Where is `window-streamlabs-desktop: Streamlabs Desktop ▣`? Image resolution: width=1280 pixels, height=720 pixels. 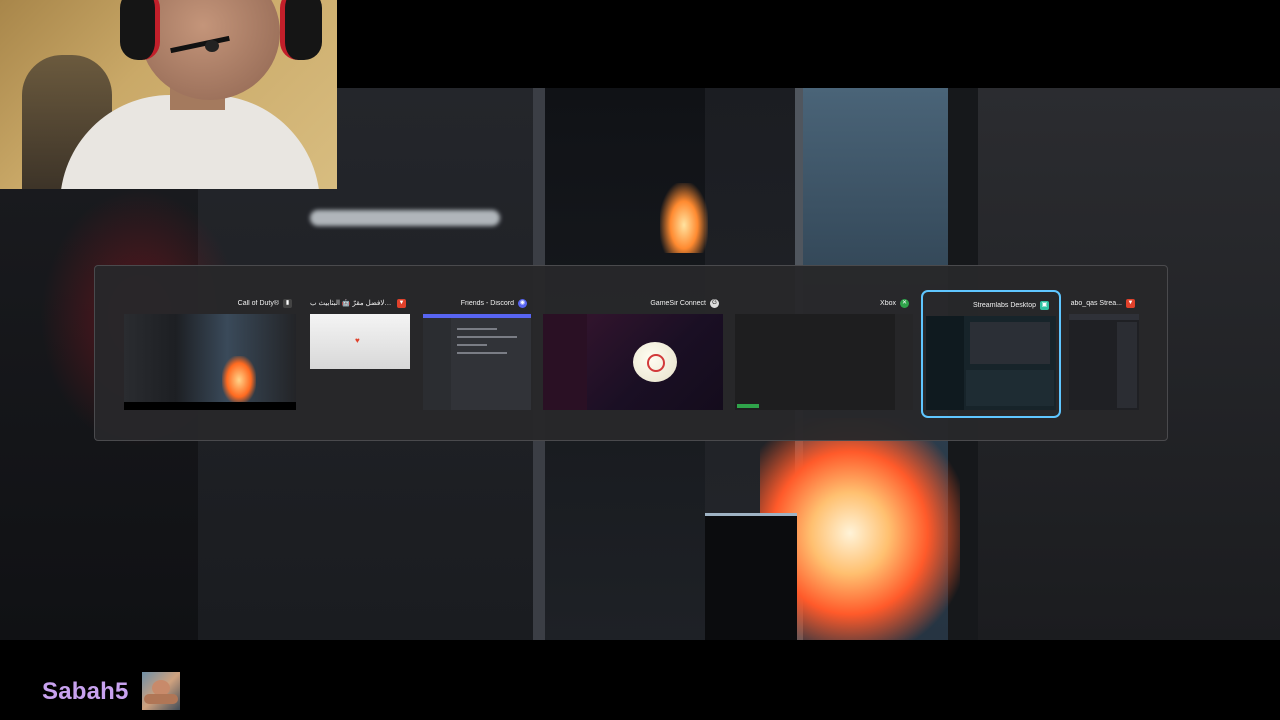
window-streamlabs-desktop: Streamlabs Desktop ▣ is located at coordinates (991, 354).